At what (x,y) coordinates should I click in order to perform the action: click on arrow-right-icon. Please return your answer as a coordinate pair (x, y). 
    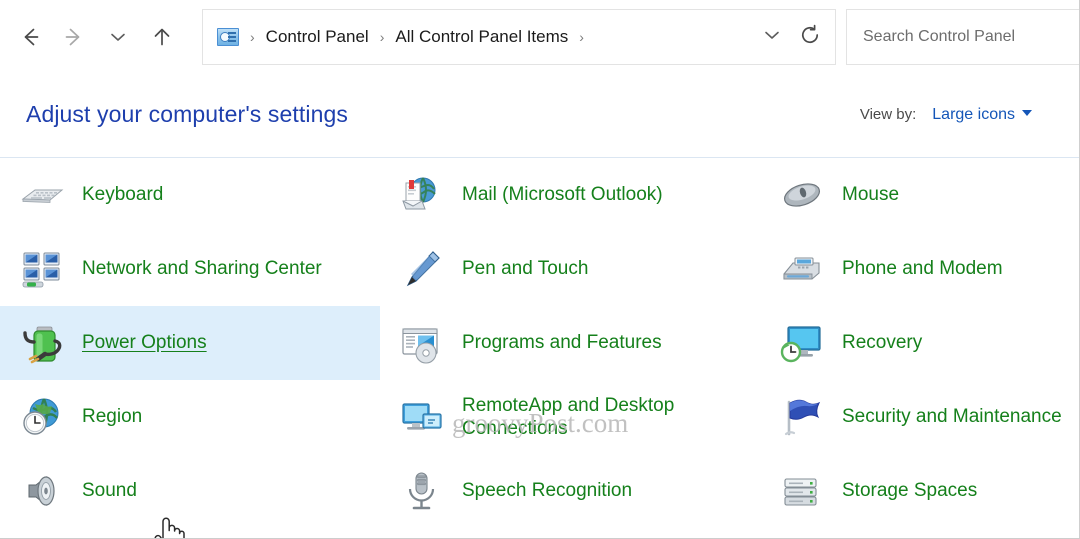
    Looking at the image, I should click on (74, 37).